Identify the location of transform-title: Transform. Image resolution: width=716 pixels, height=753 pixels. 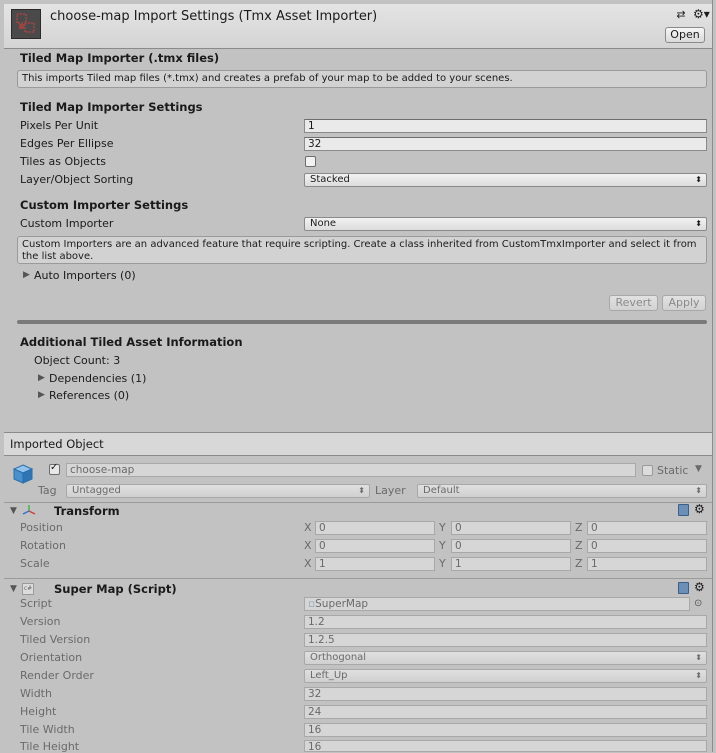
(87, 511).